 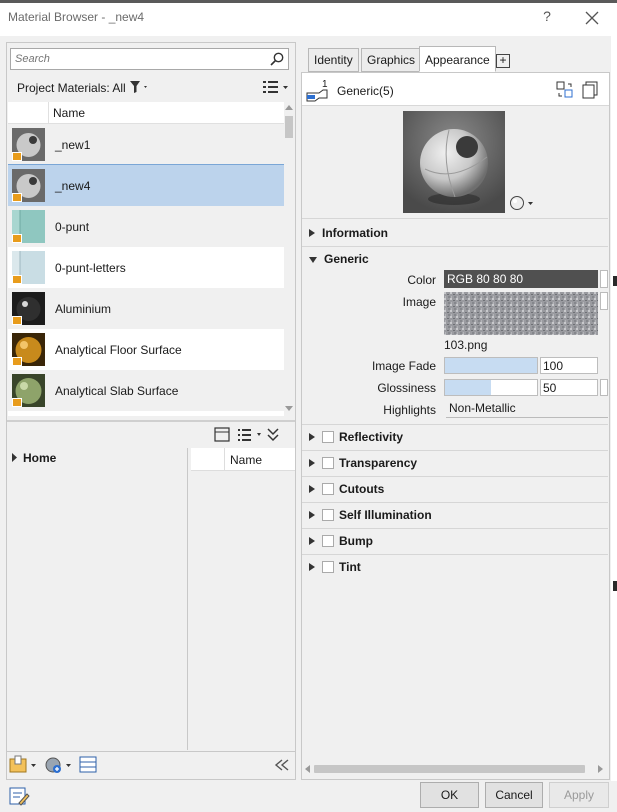 I want to click on close-button, so click(x=592, y=18).